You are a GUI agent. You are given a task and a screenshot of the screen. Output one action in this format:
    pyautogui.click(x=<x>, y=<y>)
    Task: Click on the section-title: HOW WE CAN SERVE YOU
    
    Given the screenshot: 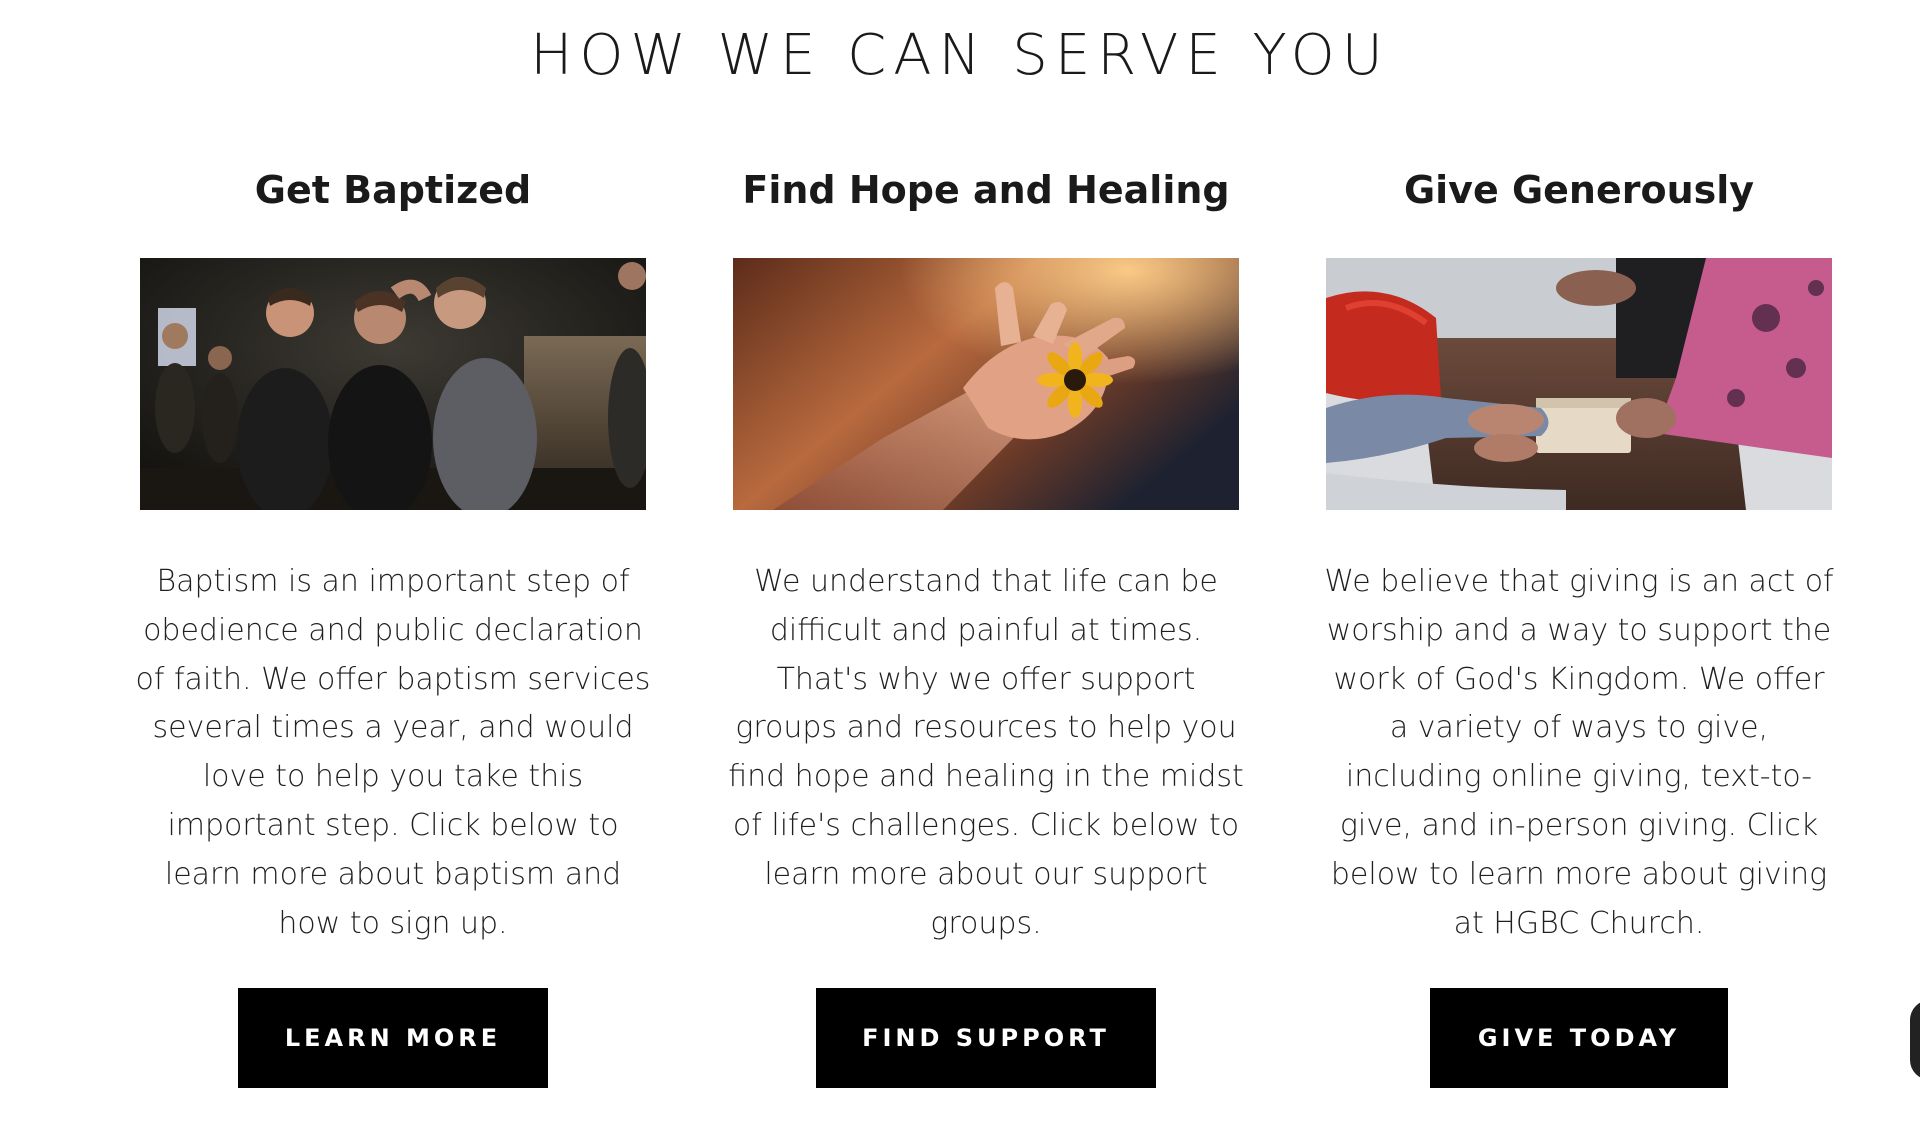 What is the action you would take?
    pyautogui.click(x=960, y=55)
    